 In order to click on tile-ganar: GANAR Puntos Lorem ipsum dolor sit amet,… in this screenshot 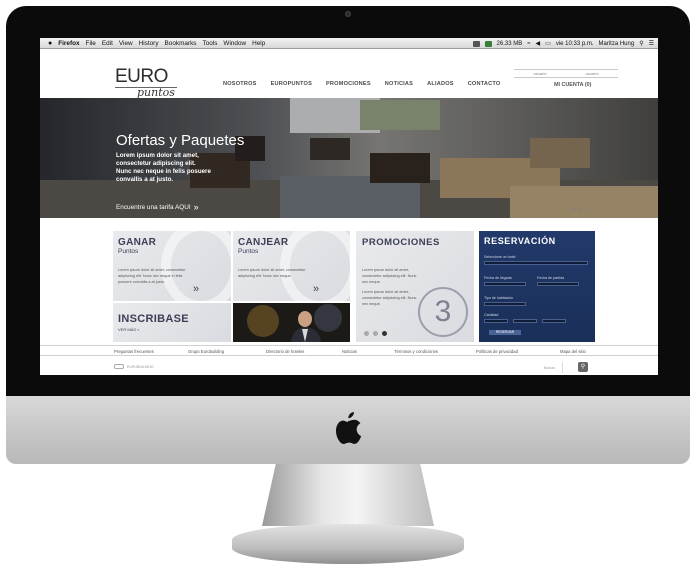, I will do `click(172, 266)`.